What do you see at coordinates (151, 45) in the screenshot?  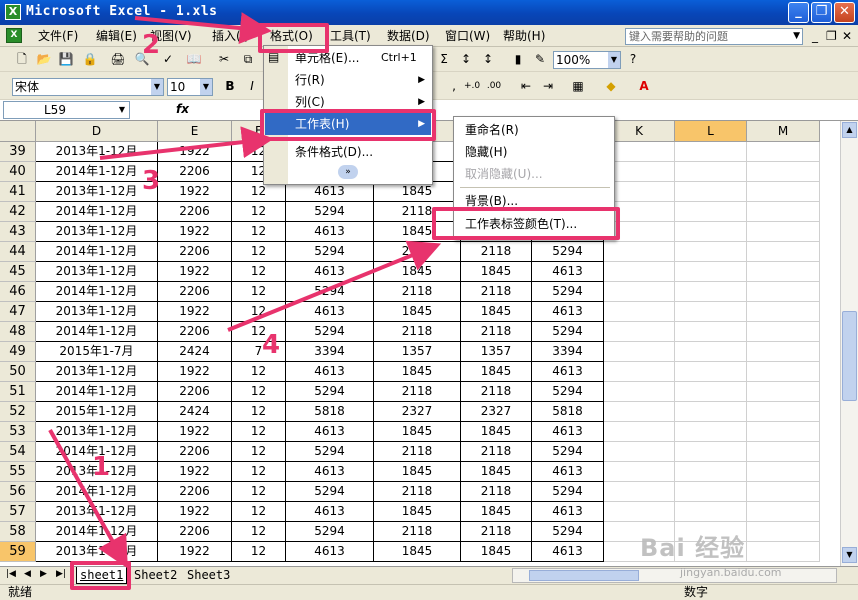 I see `step-number-2: 2` at bounding box center [151, 45].